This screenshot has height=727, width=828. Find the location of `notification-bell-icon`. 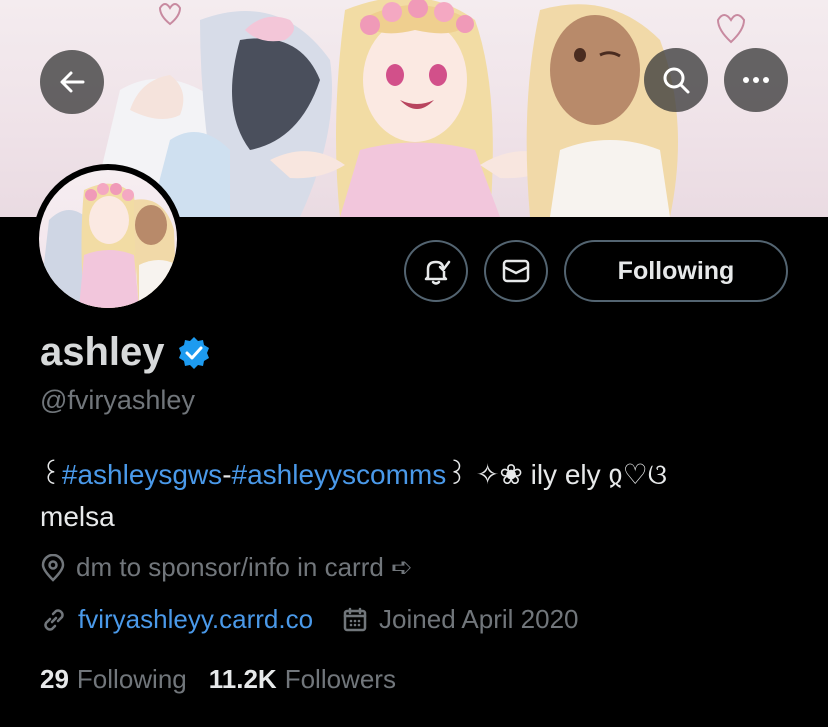

notification-bell-icon is located at coordinates (437, 272).